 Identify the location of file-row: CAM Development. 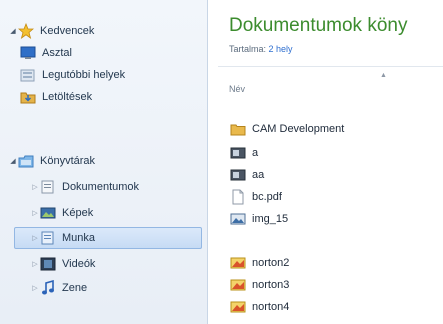
(287, 129).